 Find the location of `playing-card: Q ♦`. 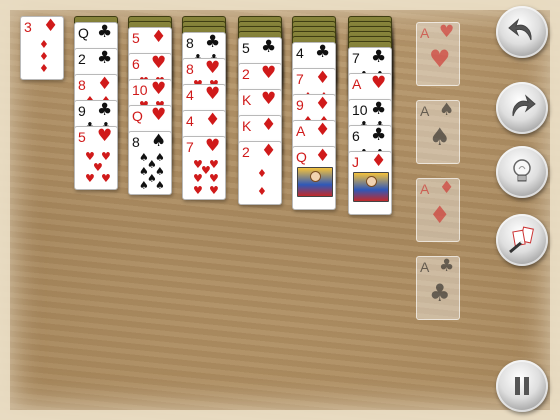

playing-card: Q ♦ is located at coordinates (314, 178).